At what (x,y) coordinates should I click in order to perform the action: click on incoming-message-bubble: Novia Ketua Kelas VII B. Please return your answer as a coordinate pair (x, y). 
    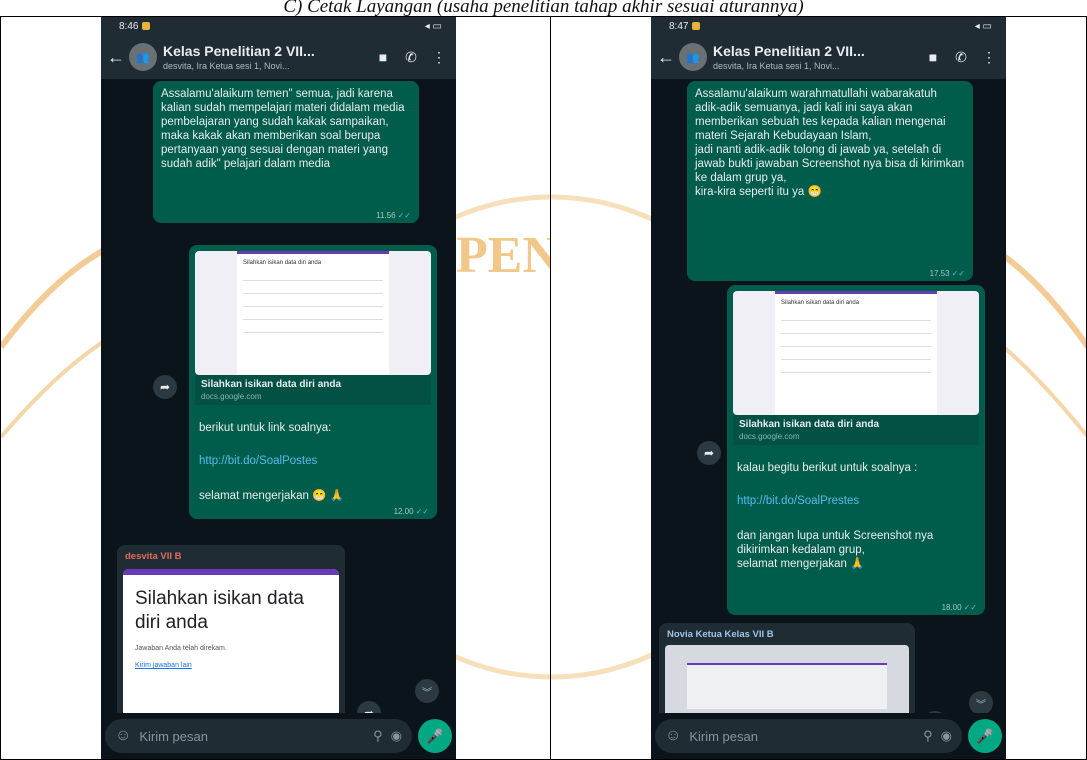
    Looking at the image, I should click on (787, 668).